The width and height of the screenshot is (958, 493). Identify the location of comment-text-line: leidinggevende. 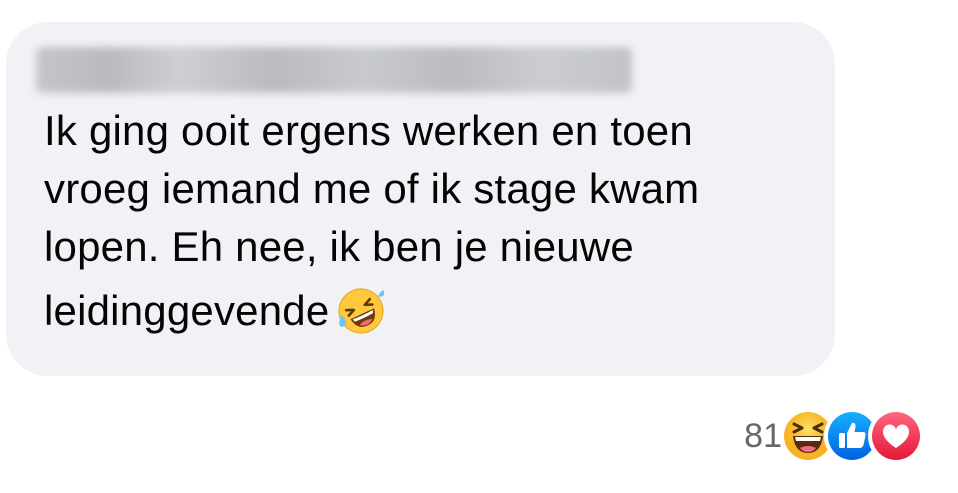
(187, 310).